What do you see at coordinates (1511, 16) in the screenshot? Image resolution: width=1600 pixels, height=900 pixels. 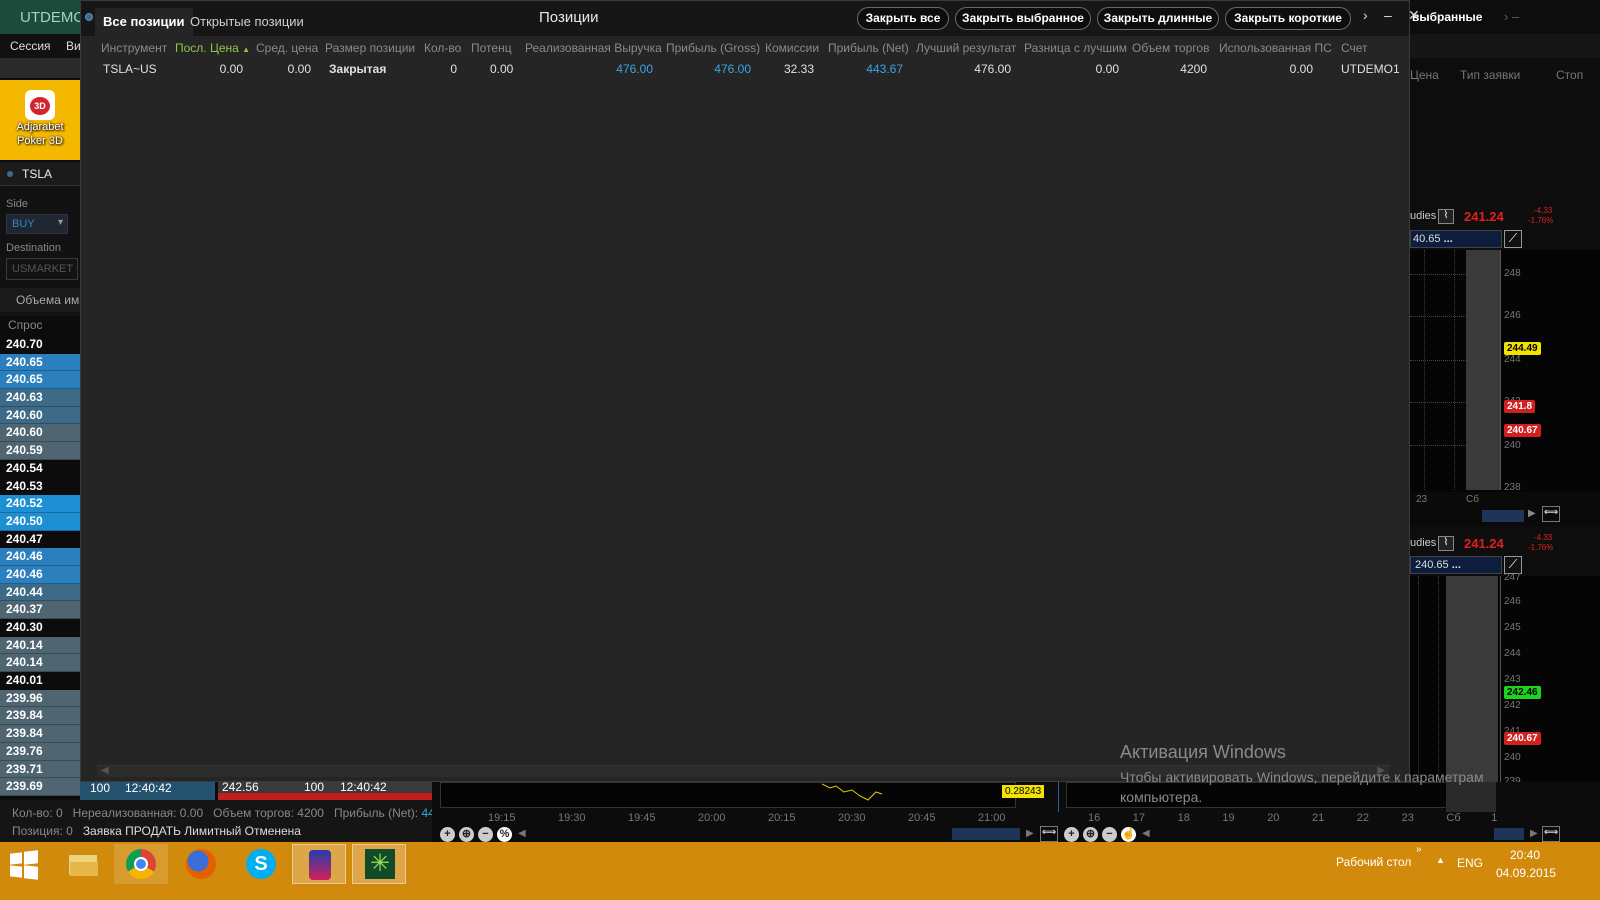 I see `right-window-controls: › –` at bounding box center [1511, 16].